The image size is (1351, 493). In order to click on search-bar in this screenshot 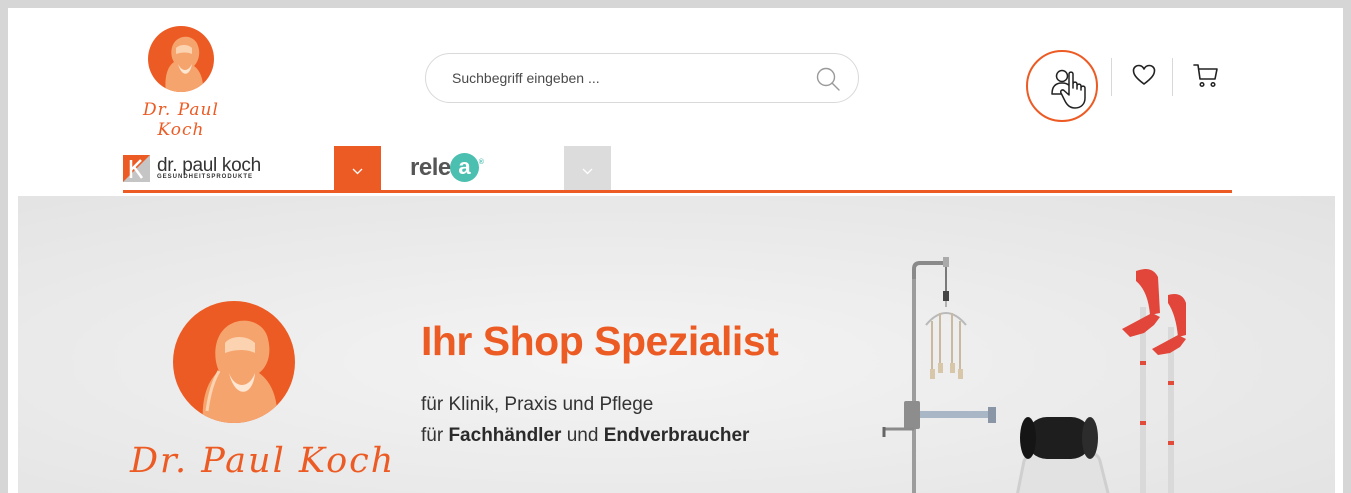, I will do `click(642, 78)`.